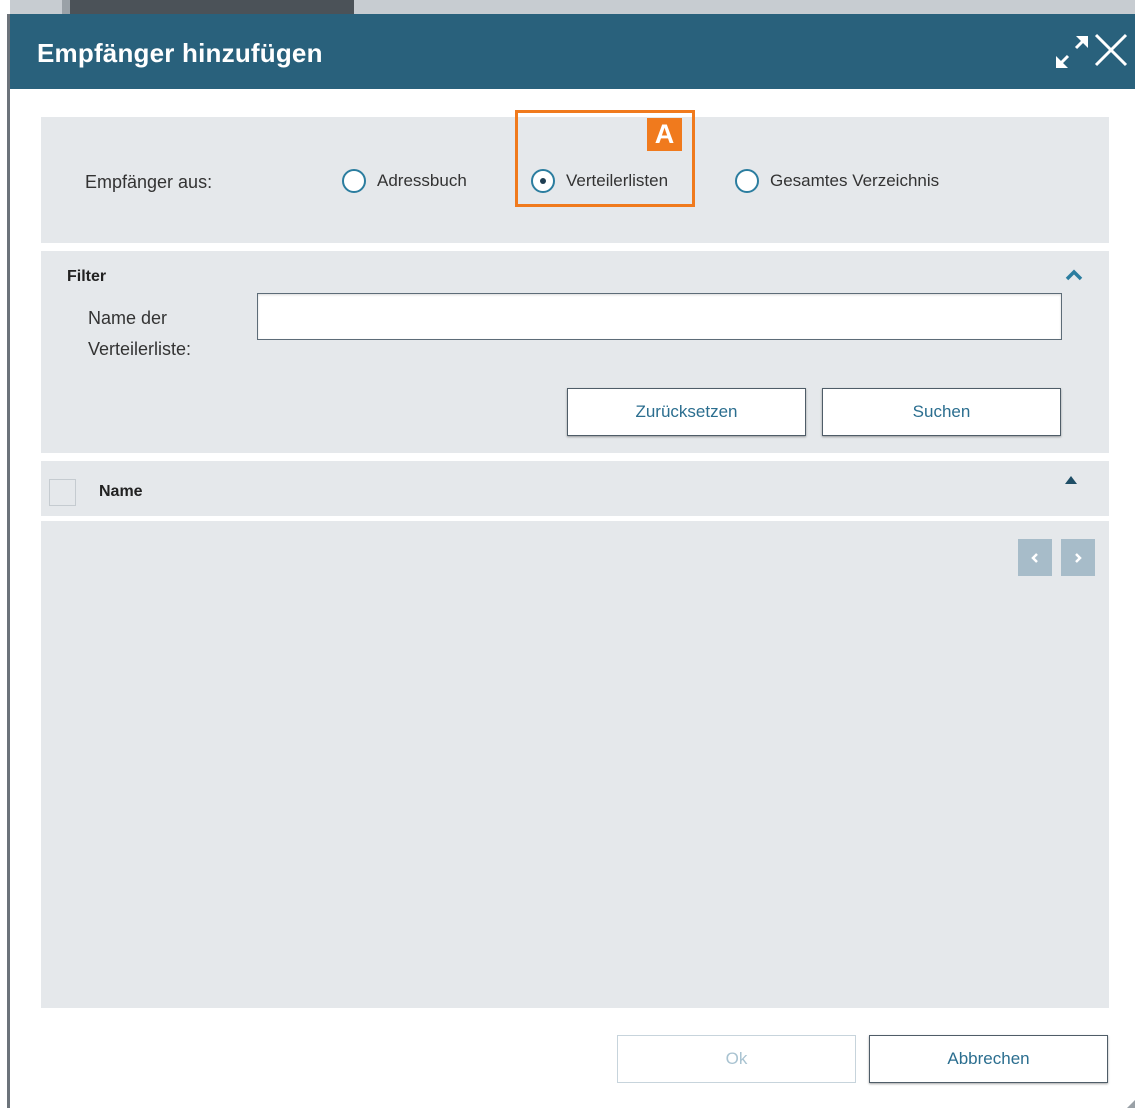 This screenshot has width=1135, height=1108. Describe the element at coordinates (128, 318) in the screenshot. I see `field-label-line1: Name der` at that location.